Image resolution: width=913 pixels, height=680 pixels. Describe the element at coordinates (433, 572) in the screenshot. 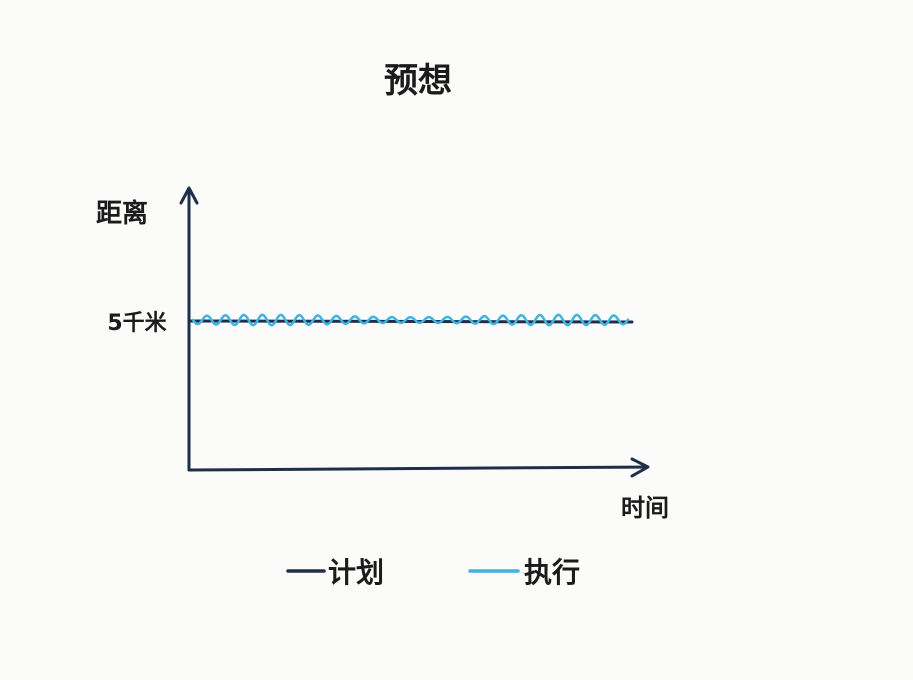

I see `legend: 计划 执行` at that location.